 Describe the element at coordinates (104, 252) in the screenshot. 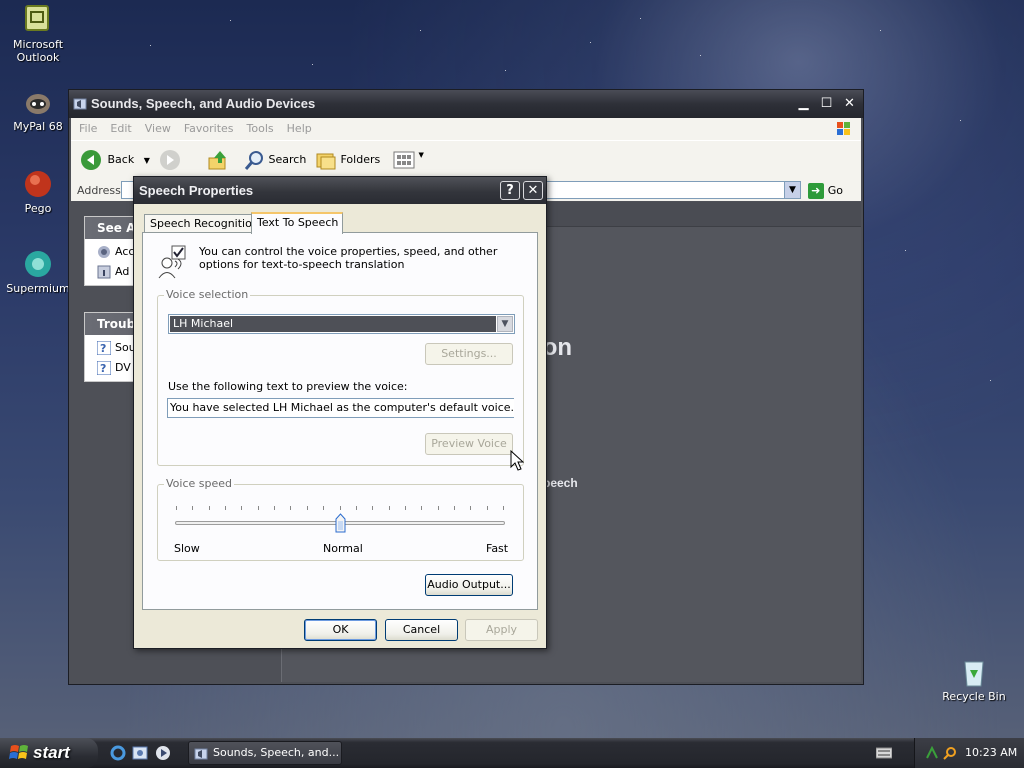

I see `accessibility-icon` at that location.